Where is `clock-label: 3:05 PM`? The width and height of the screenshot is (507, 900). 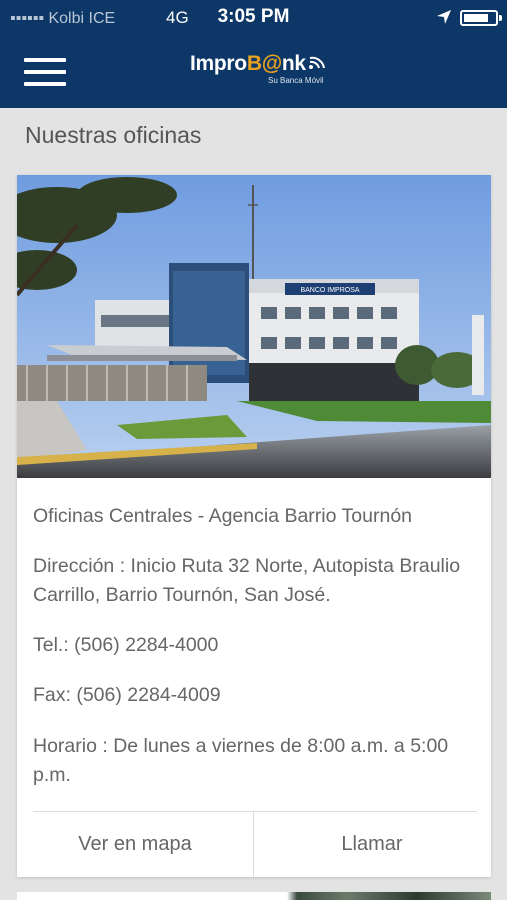 clock-label: 3:05 PM is located at coordinates (253, 16).